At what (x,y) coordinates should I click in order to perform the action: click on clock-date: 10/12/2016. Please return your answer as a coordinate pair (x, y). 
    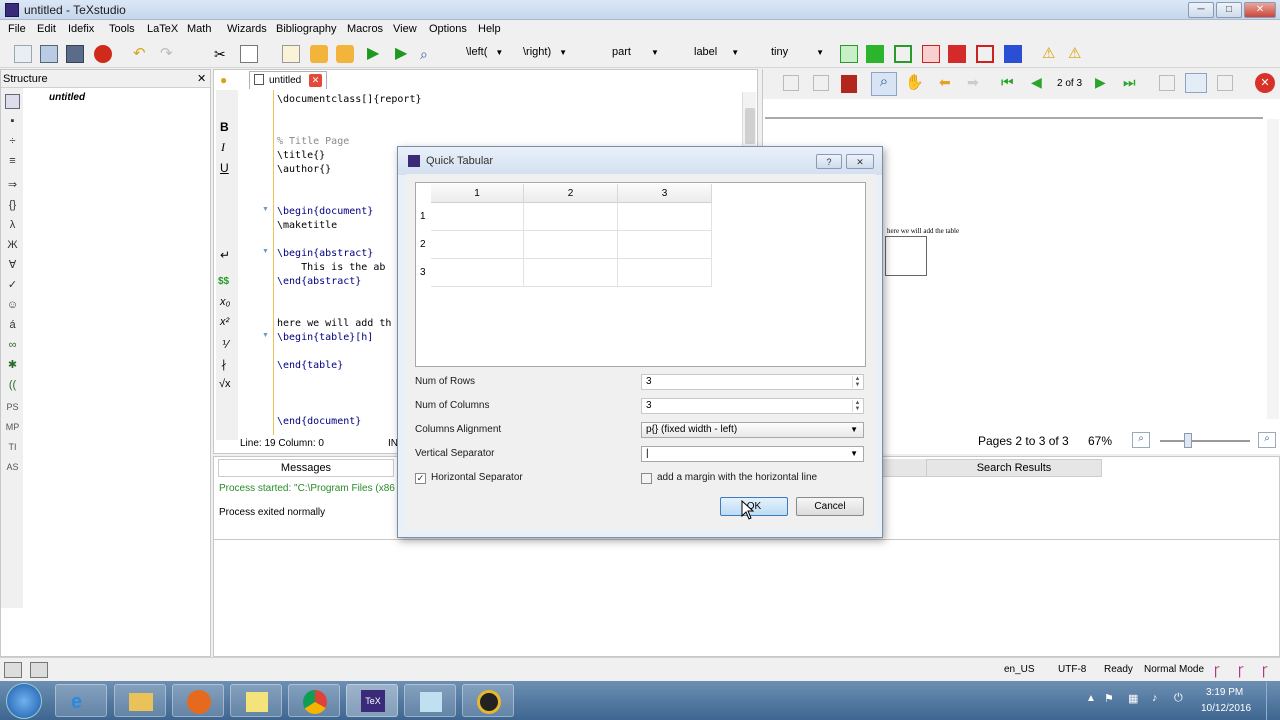
    Looking at the image, I should click on (1226, 708).